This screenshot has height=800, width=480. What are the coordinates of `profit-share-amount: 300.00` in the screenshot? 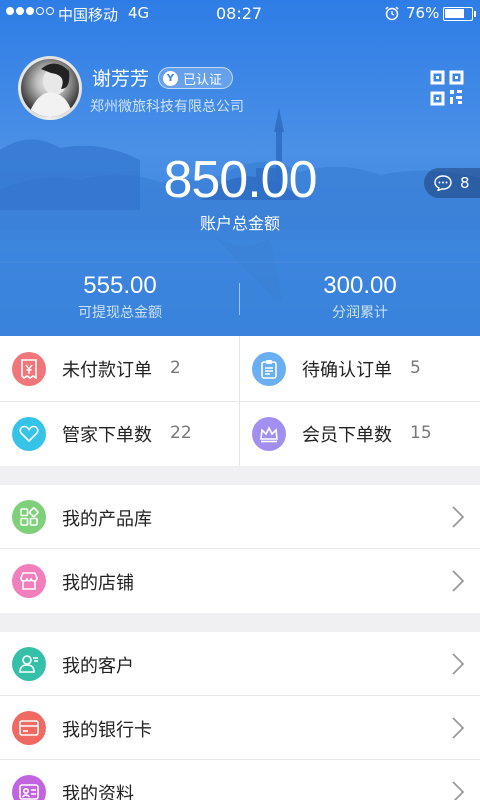 It's located at (360, 285).